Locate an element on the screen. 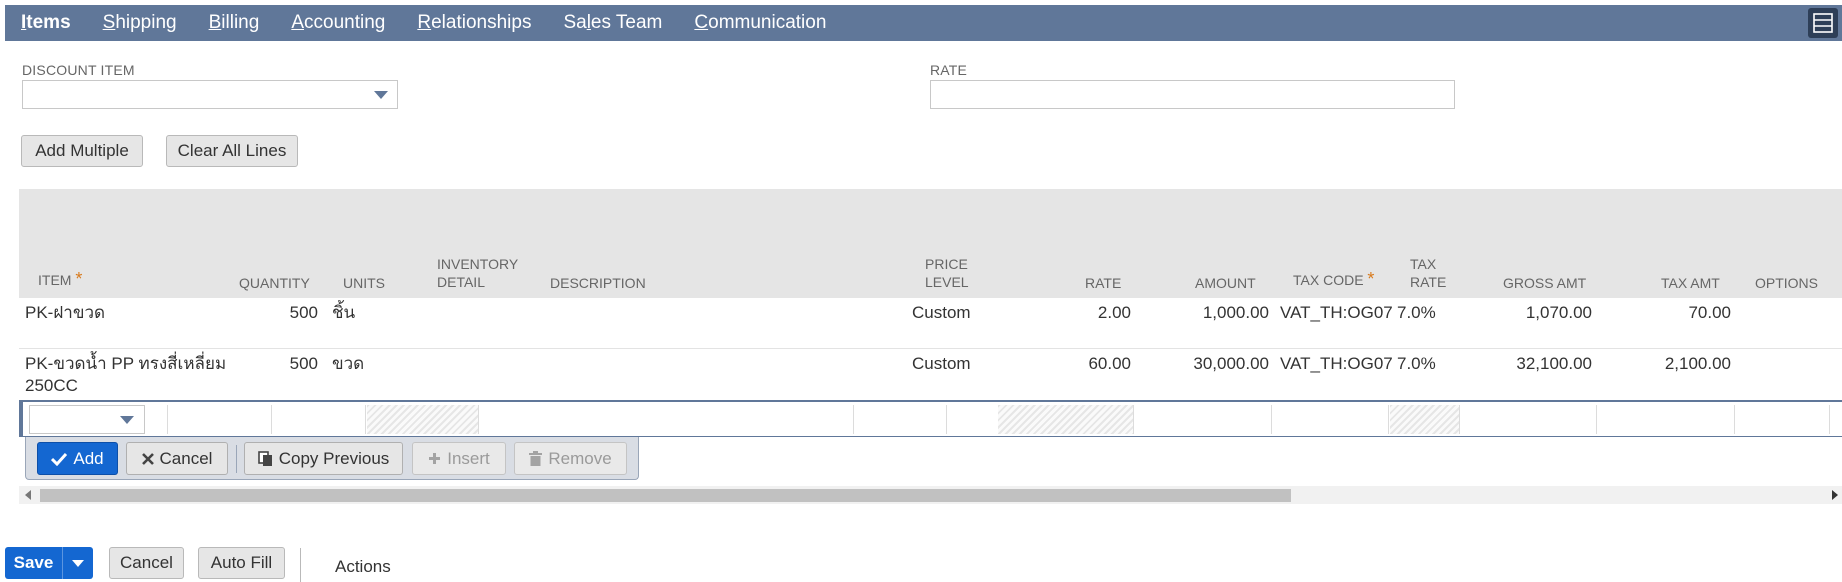 This screenshot has width=1842, height=582. cell-amount: 30,000.00 is located at coordinates (1231, 363).